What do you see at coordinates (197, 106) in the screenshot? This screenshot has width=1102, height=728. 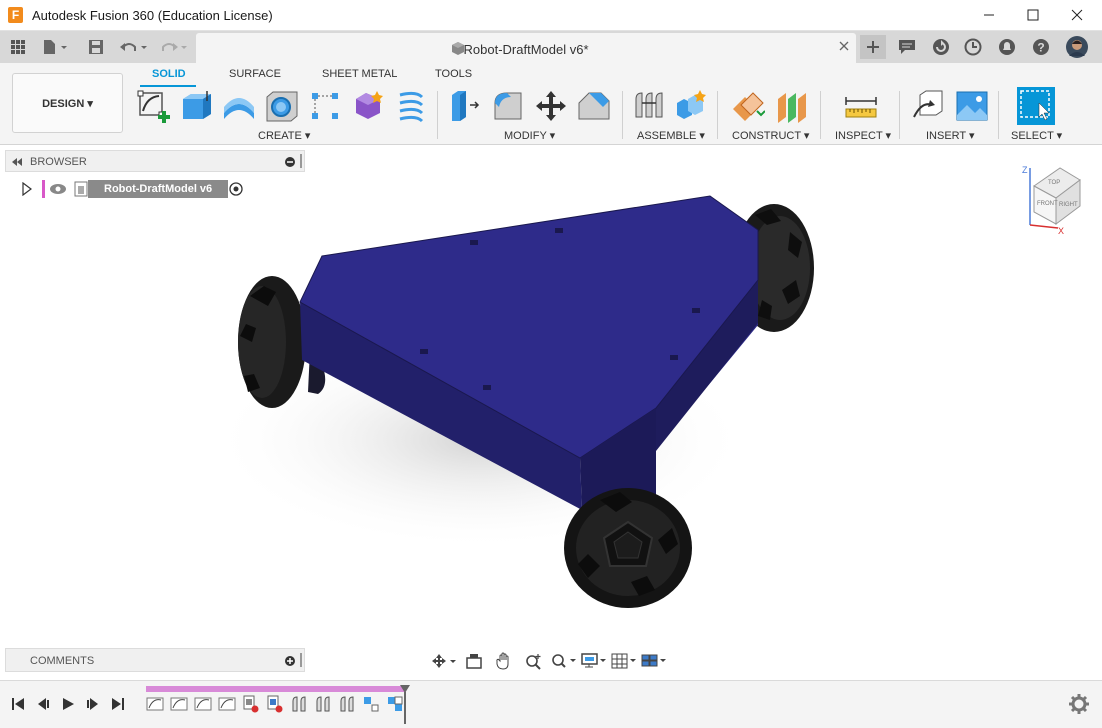 I see `extrude-icon` at bounding box center [197, 106].